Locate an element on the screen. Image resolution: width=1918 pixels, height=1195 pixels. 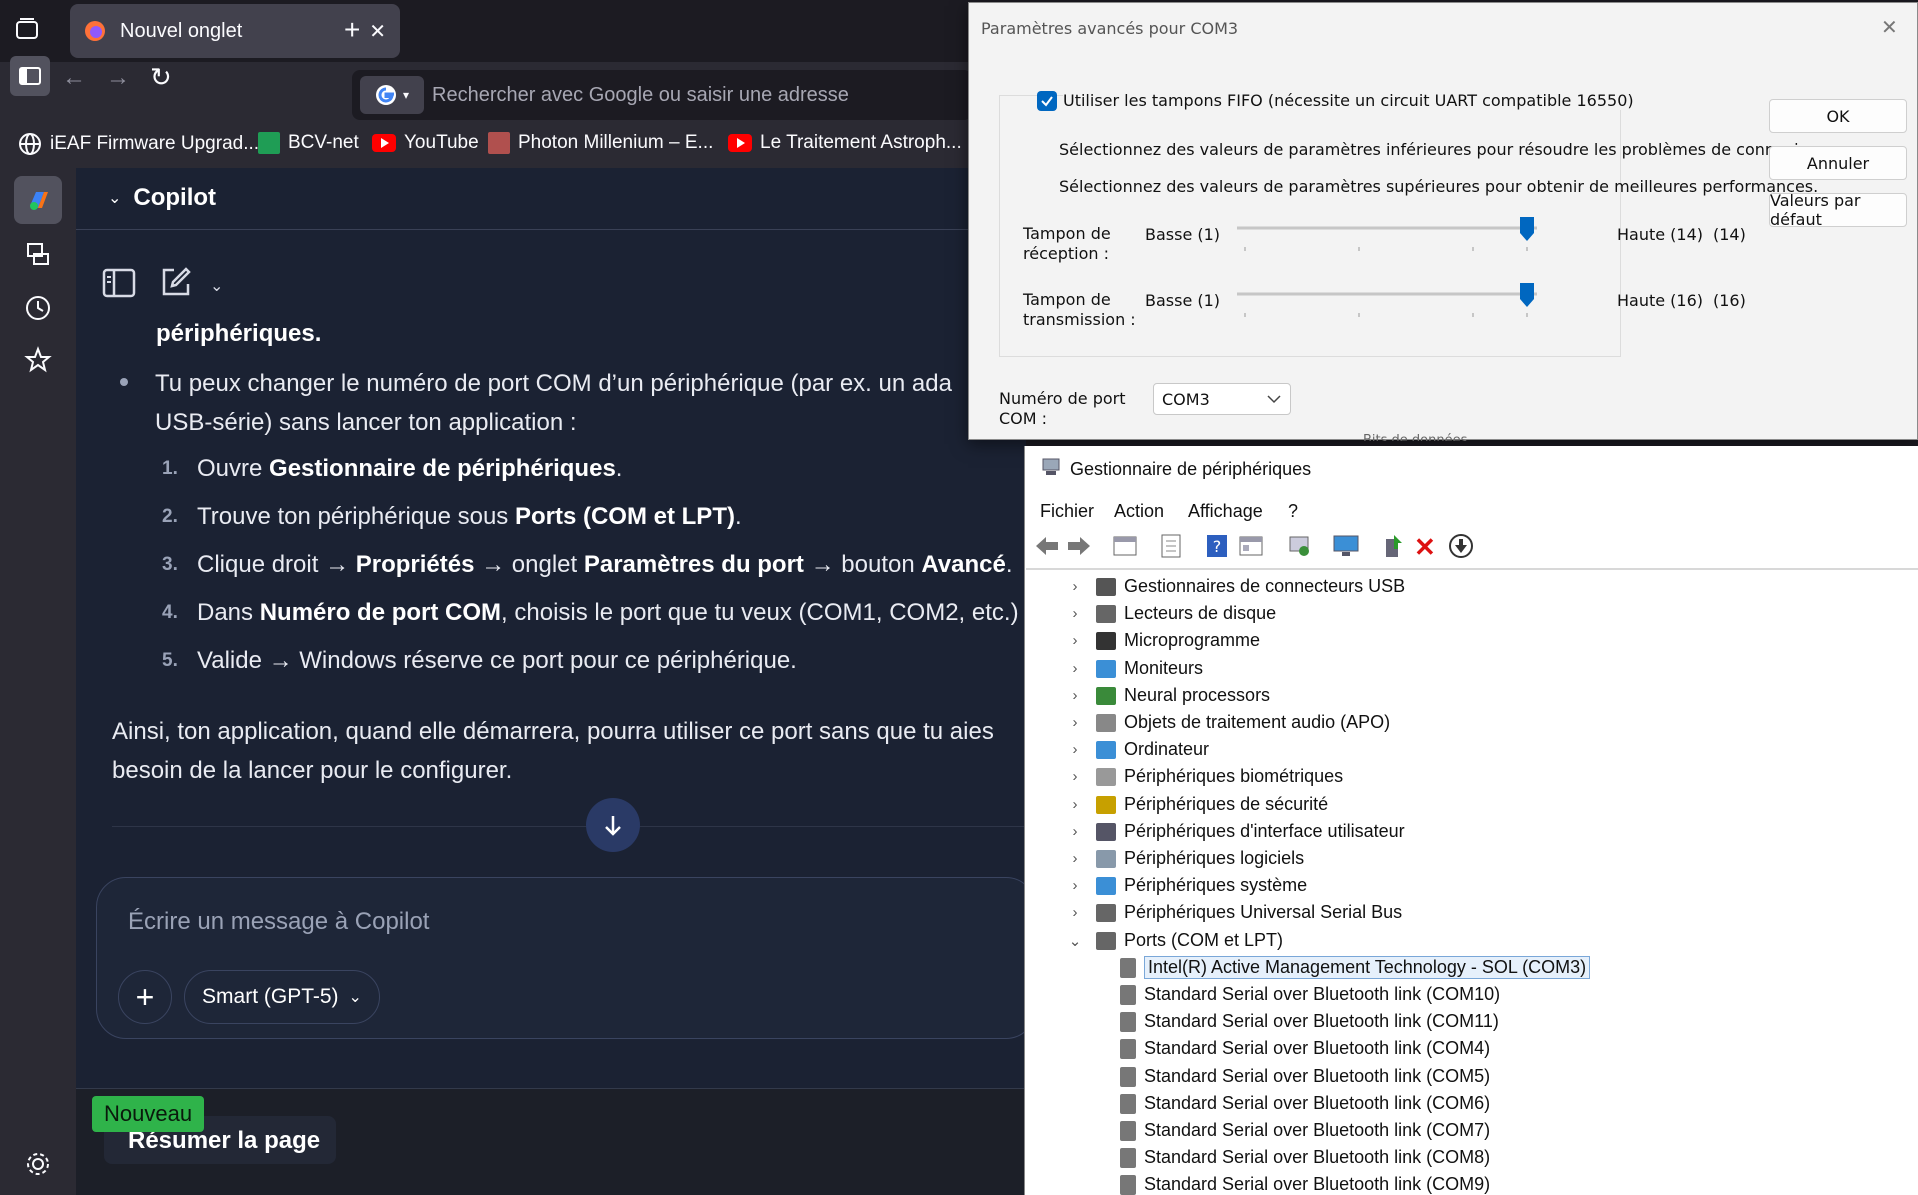
menu-action: Action is located at coordinates (1139, 511).